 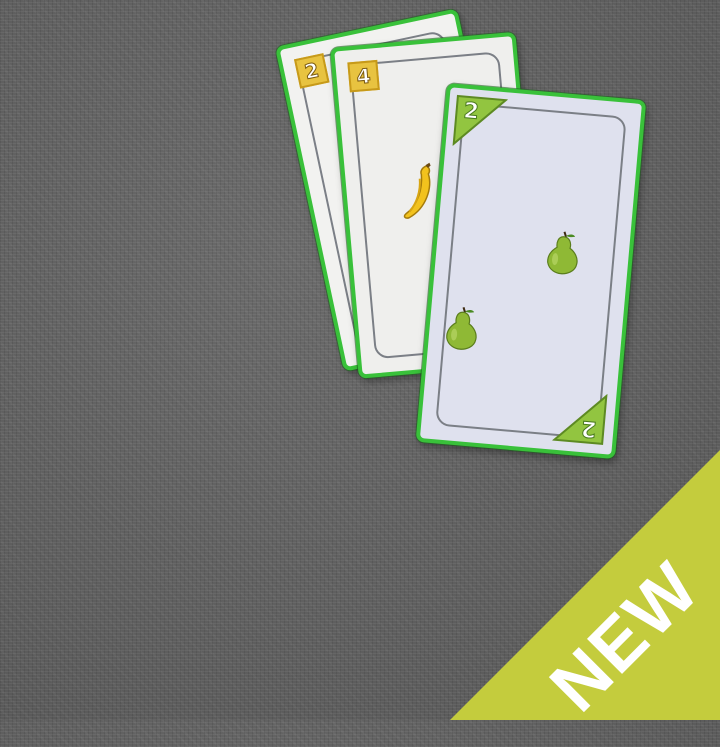 I want to click on card-value-marker: 2, so click(x=311, y=71).